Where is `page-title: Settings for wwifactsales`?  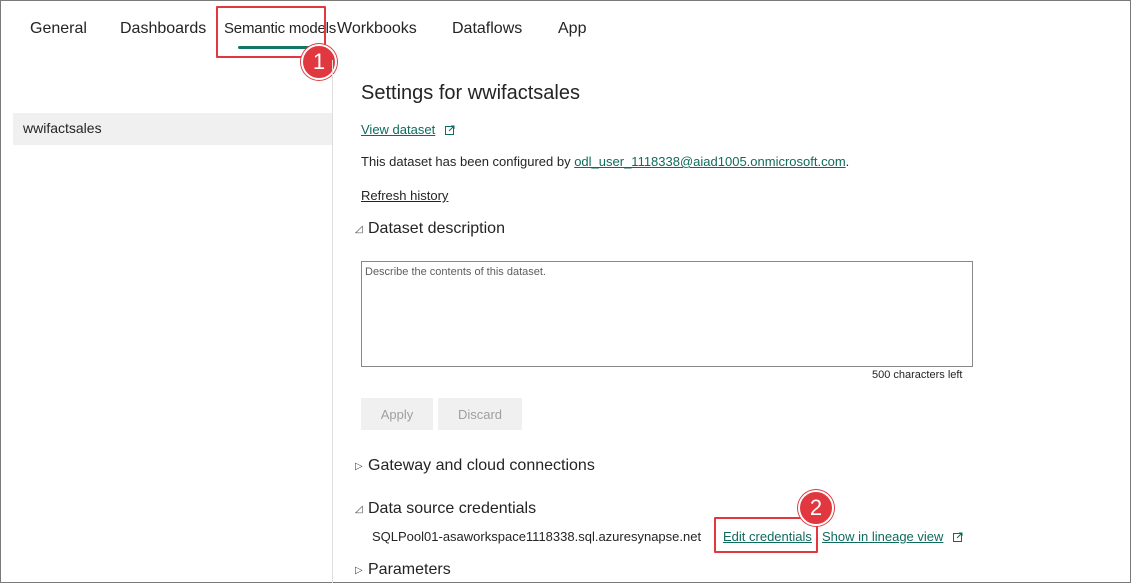 page-title: Settings for wwifactsales is located at coordinates (470, 93).